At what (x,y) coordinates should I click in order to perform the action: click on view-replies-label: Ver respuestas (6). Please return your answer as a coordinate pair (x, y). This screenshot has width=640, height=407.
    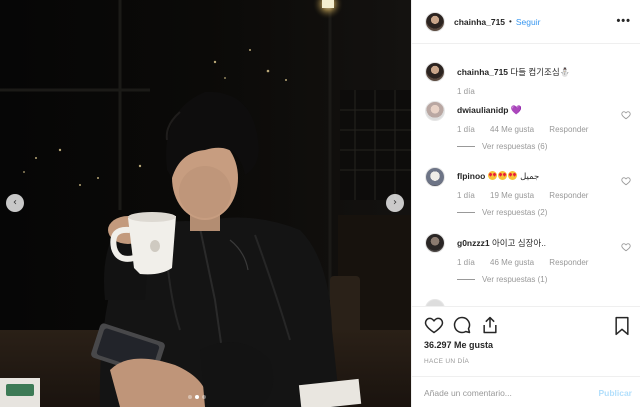
    Looking at the image, I should click on (515, 146).